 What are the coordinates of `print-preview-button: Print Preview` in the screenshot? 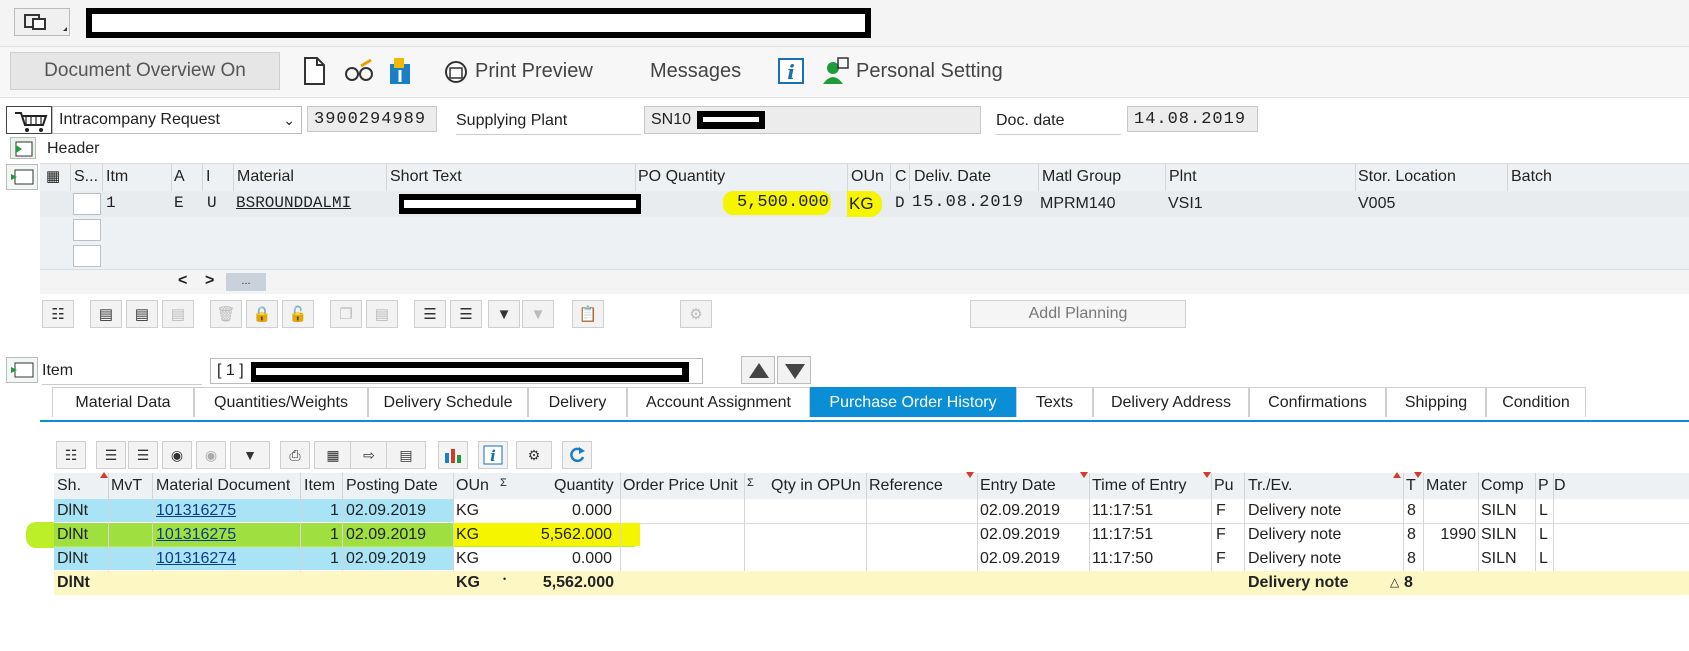 It's located at (534, 71).